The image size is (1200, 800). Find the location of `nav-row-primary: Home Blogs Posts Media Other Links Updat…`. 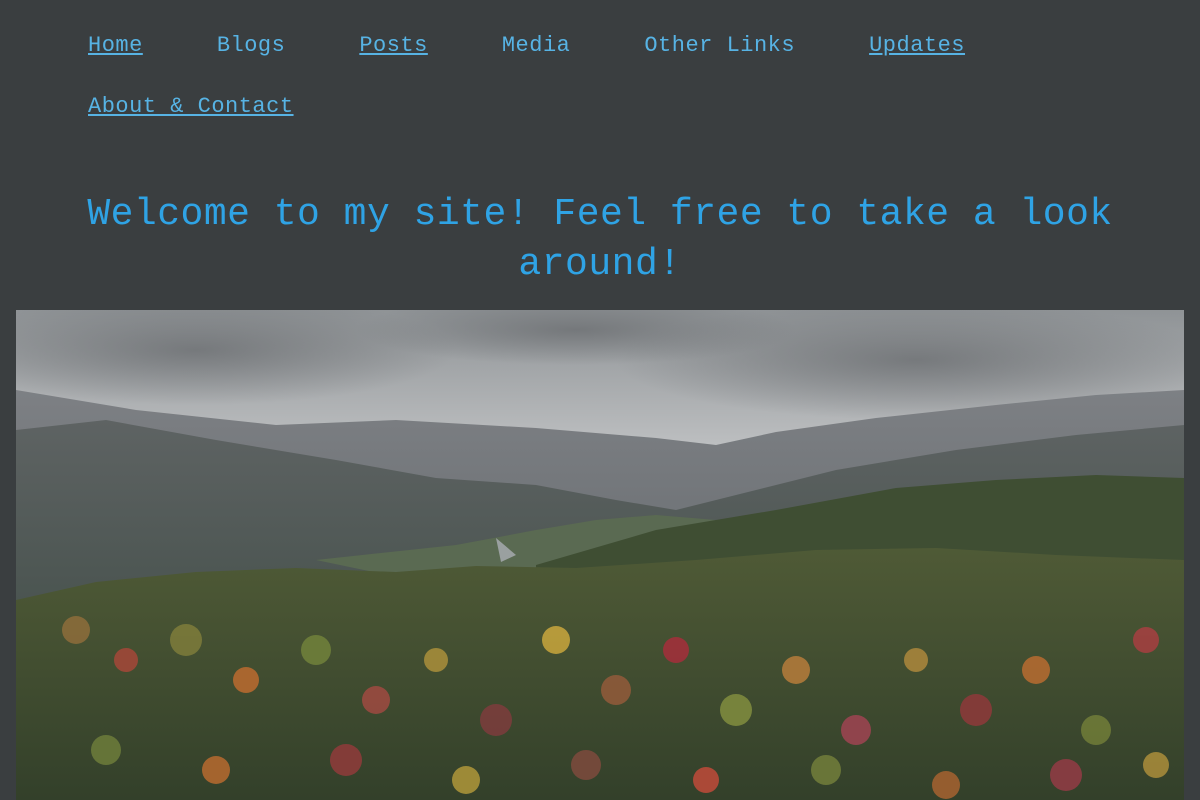

nav-row-primary: Home Blogs Posts Media Other Links Updat… is located at coordinates (618, 58).